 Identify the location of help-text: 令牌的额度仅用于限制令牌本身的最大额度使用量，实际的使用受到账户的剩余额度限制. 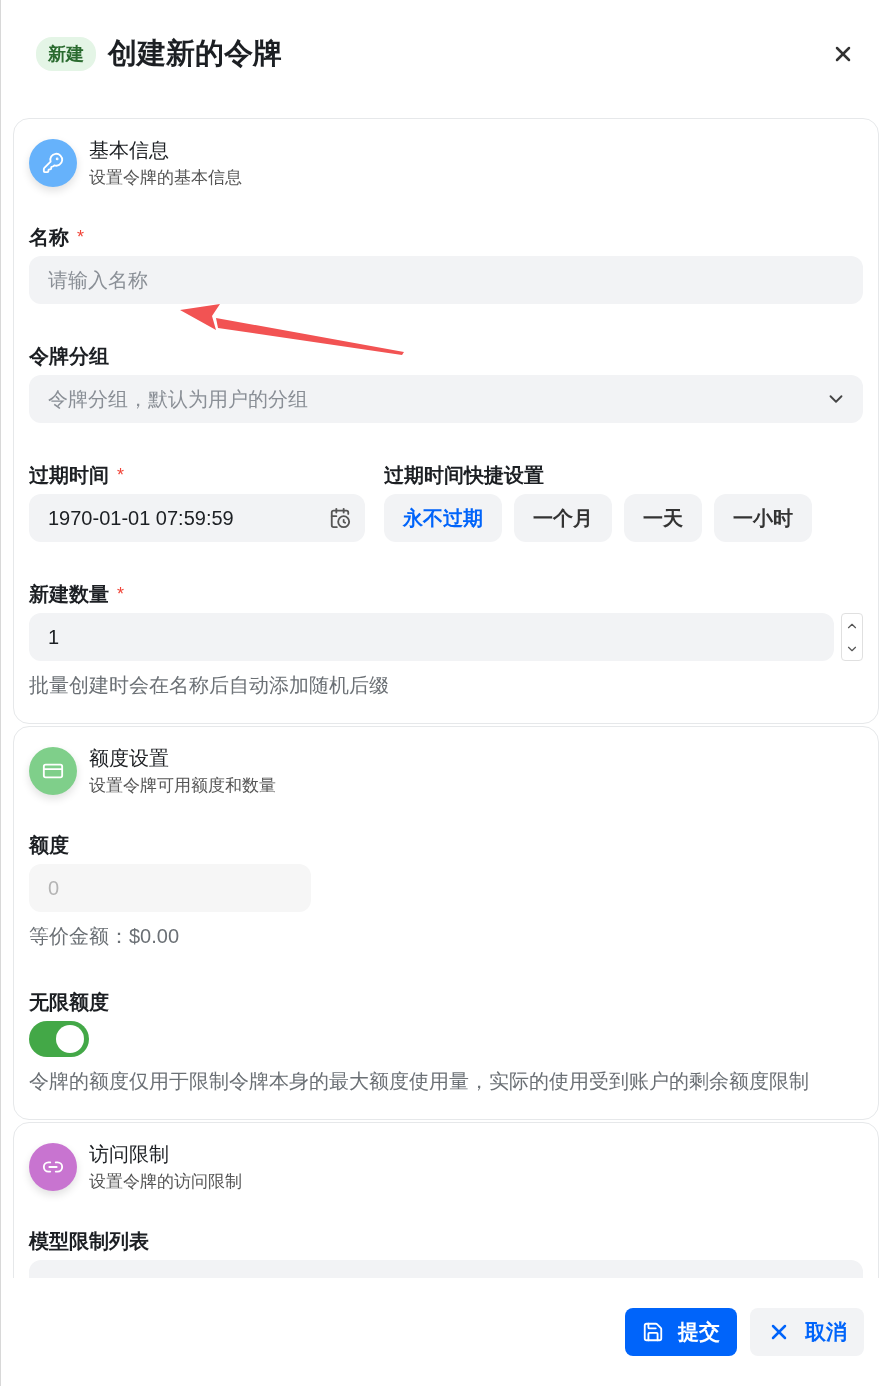
(419, 1081).